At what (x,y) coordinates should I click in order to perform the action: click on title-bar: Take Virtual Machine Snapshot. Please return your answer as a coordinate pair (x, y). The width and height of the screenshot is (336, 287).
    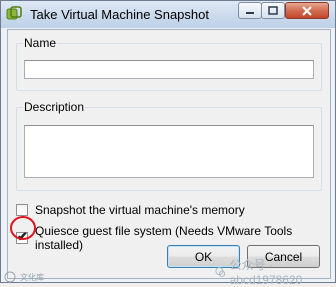
    Looking at the image, I should click on (168, 14).